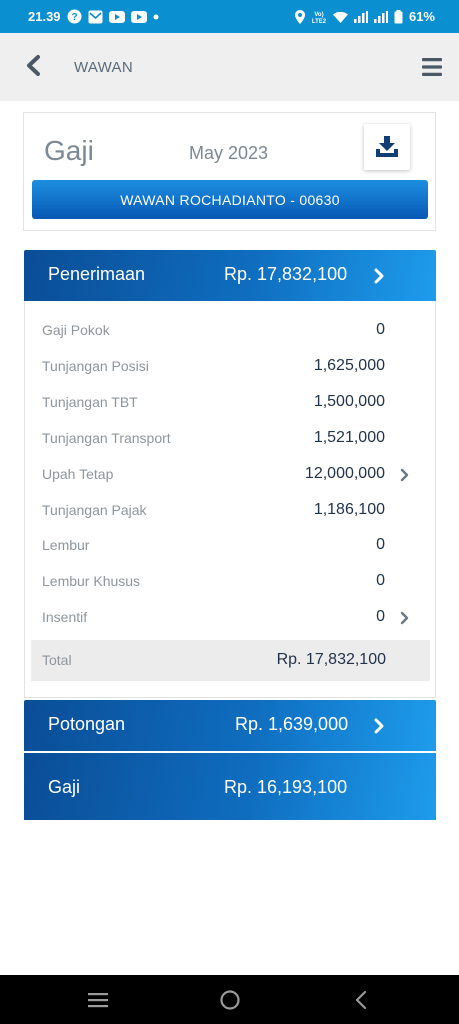  Describe the element at coordinates (103, 67) in the screenshot. I see `page-title: WAWAN` at that location.